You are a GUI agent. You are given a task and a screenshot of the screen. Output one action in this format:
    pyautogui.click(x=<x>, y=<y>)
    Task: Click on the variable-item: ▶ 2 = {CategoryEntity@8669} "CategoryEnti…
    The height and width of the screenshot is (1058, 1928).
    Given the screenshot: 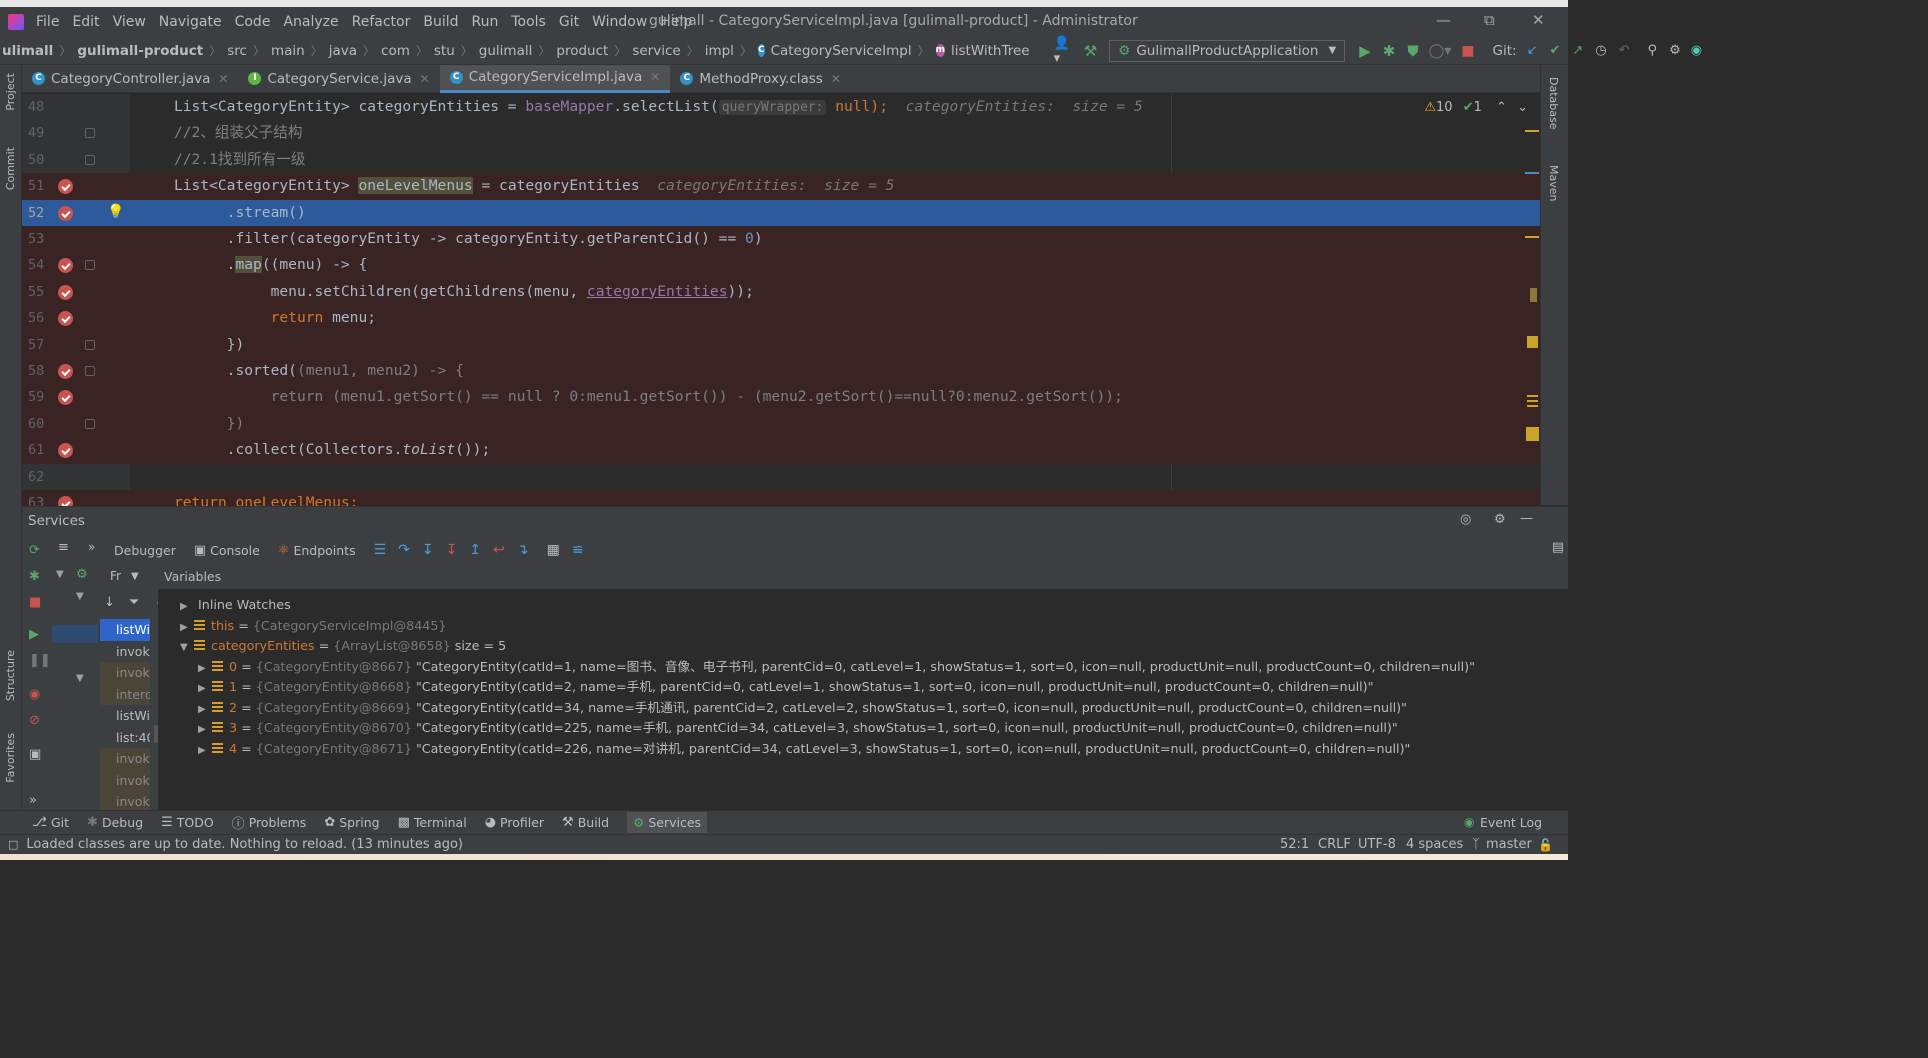 What is the action you would take?
    pyautogui.click(x=802, y=708)
    